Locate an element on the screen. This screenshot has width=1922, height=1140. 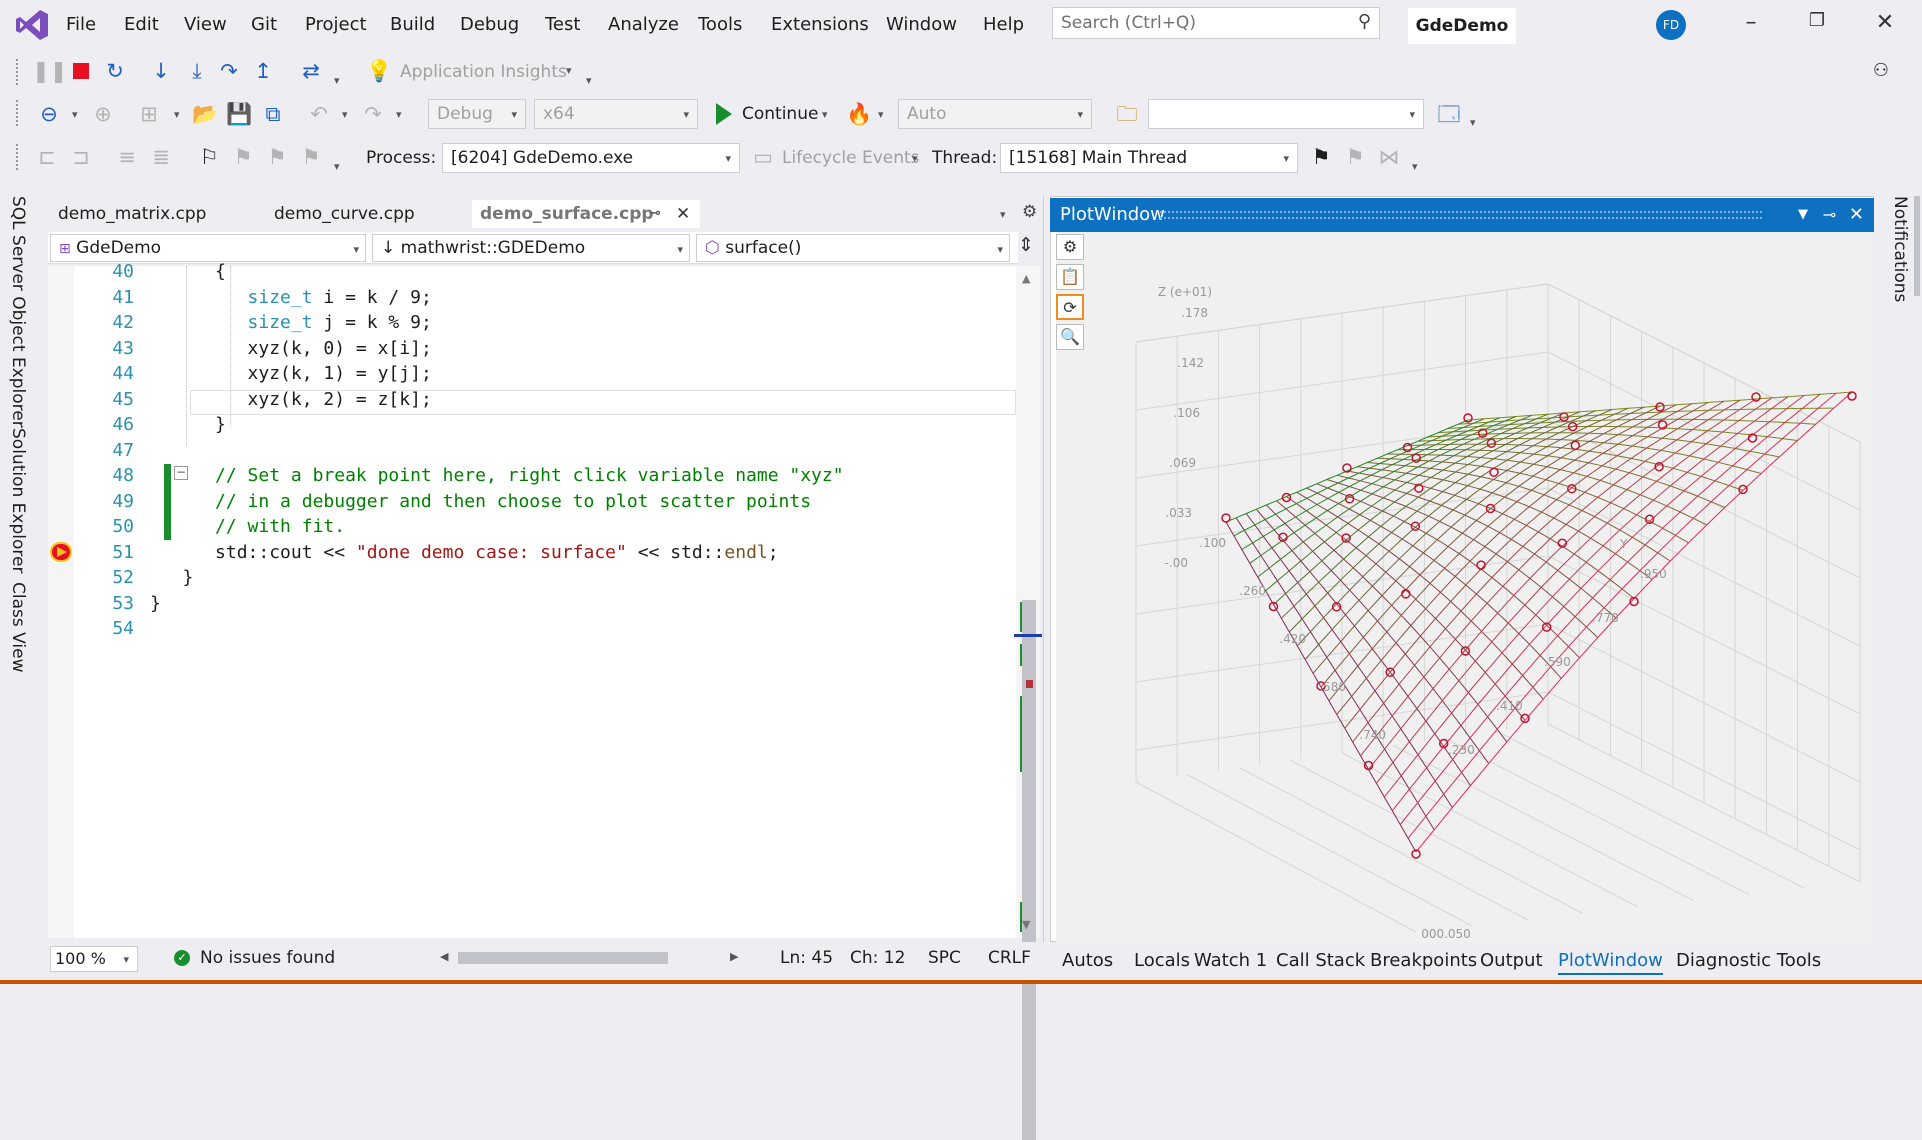
next-bookmark-icon: ⚑ is located at coordinates (277, 157).